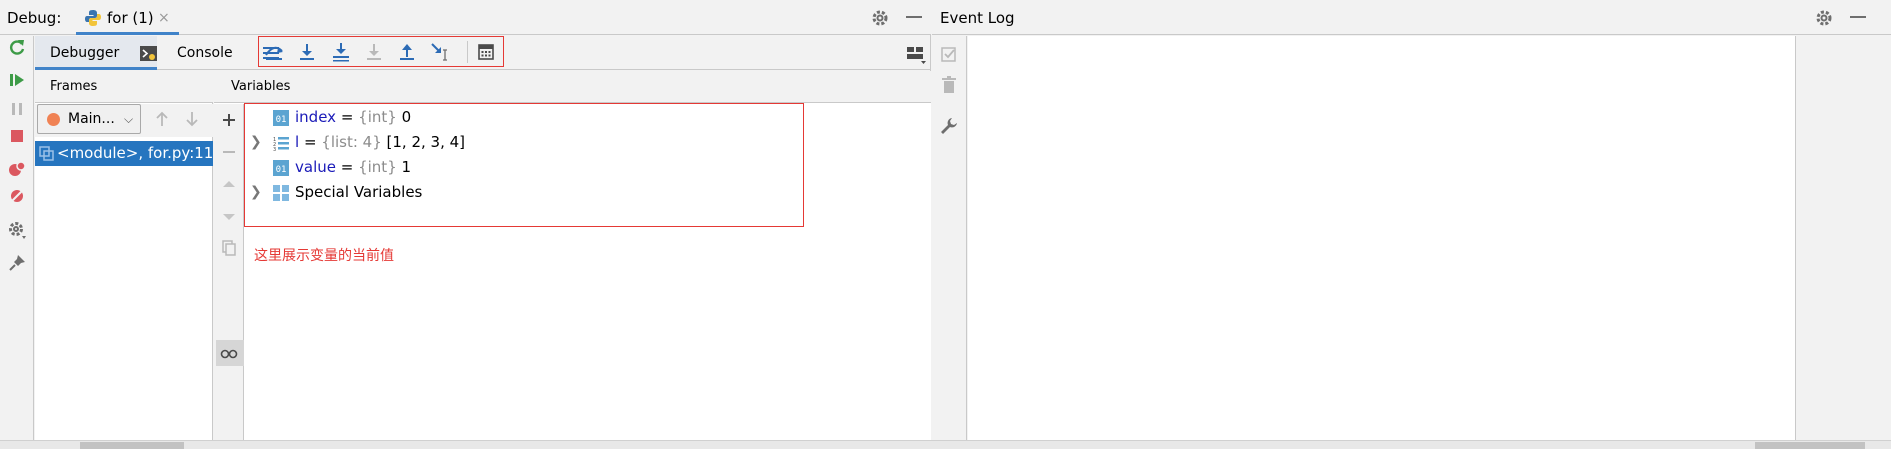  Describe the element at coordinates (124, 260) in the screenshot. I see `frames-panel: Frames Main... ⌵ <module>, for.py:11` at that location.